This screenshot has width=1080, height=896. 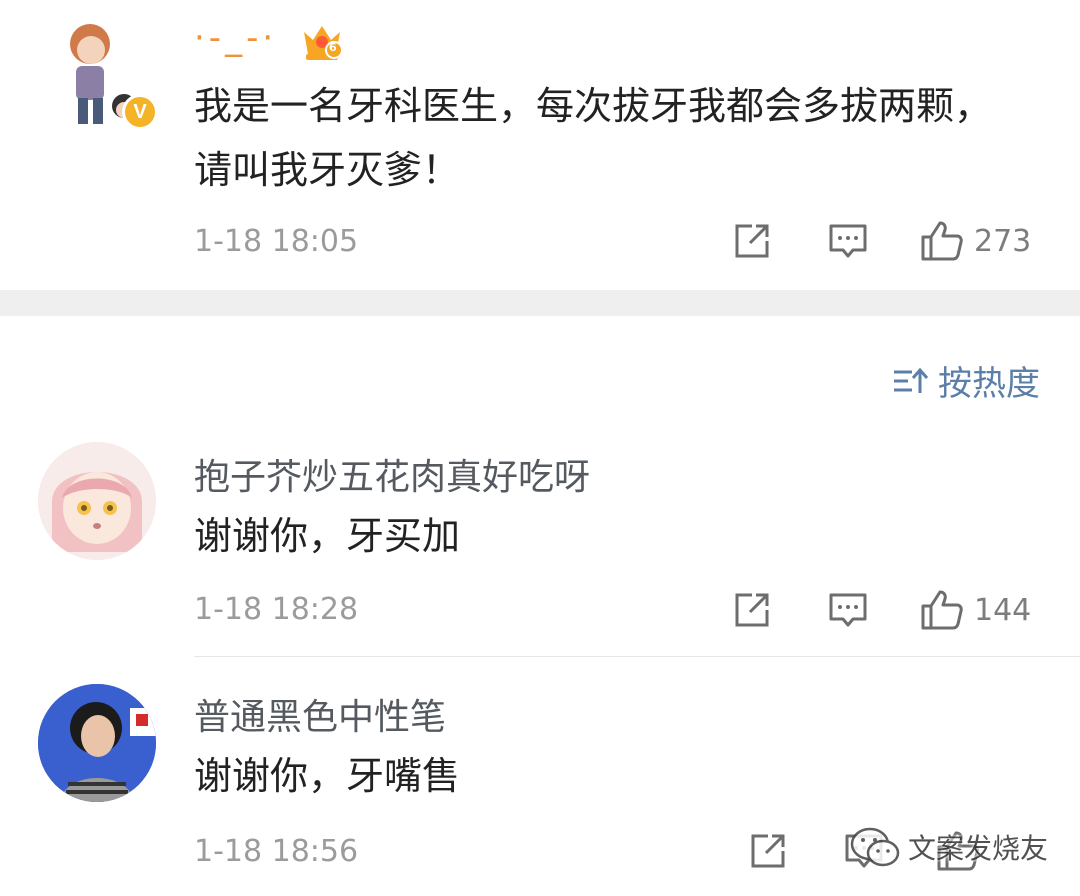 I want to click on comment-username: 抱子芥炒五花肉真好吃呀, so click(x=392, y=474).